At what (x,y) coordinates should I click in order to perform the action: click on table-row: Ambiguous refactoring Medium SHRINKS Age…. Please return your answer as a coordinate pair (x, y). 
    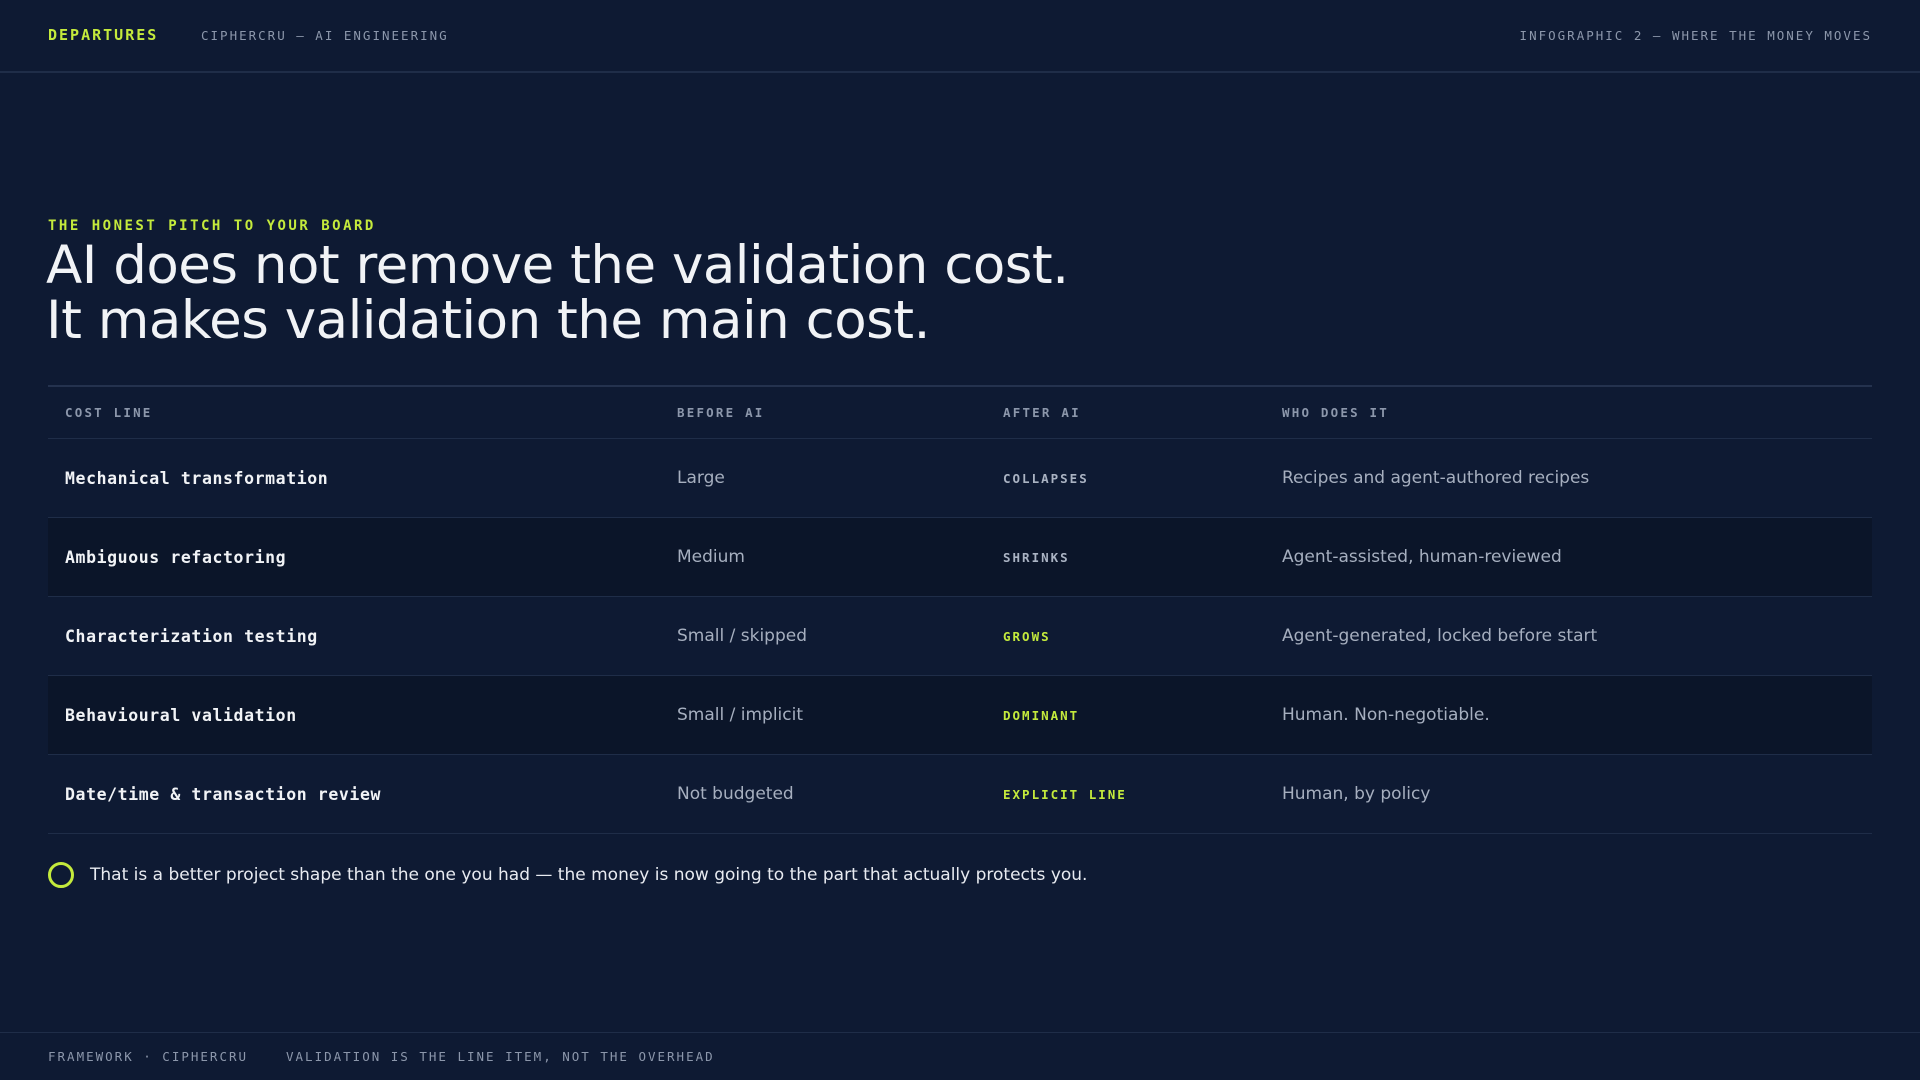
    Looking at the image, I should click on (960, 557).